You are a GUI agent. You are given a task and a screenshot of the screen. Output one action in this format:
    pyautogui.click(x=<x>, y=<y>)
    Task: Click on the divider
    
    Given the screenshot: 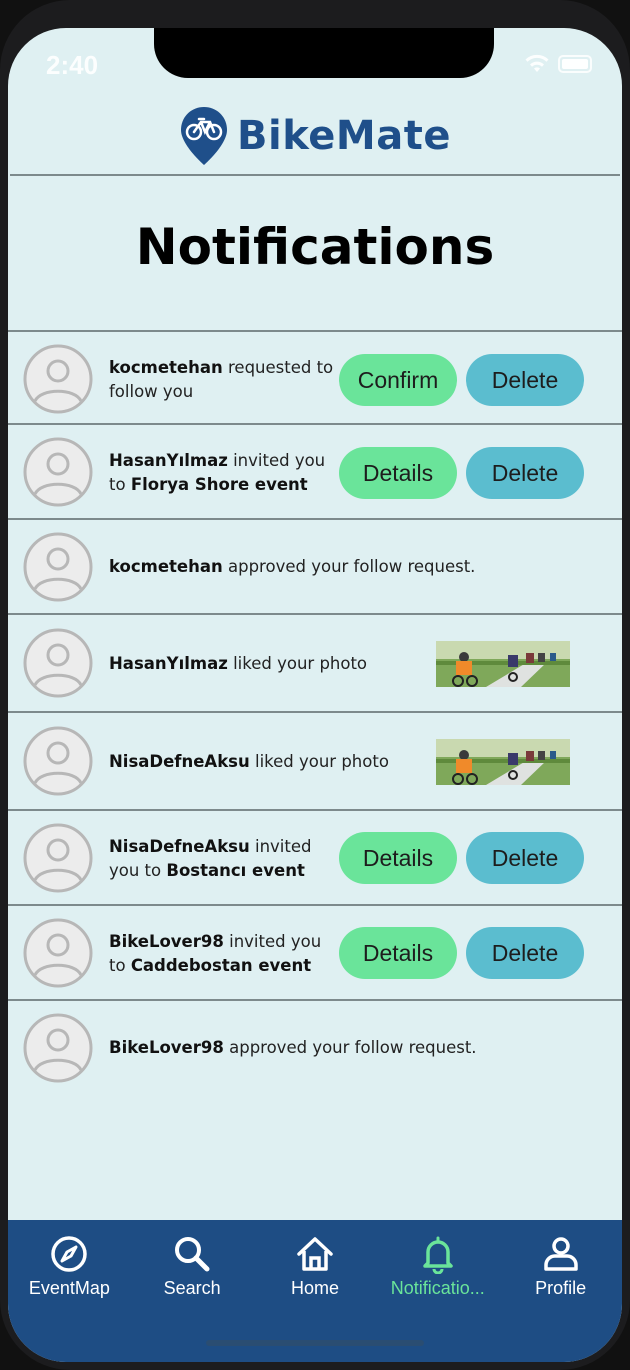 What is the action you would take?
    pyautogui.click(x=315, y=175)
    